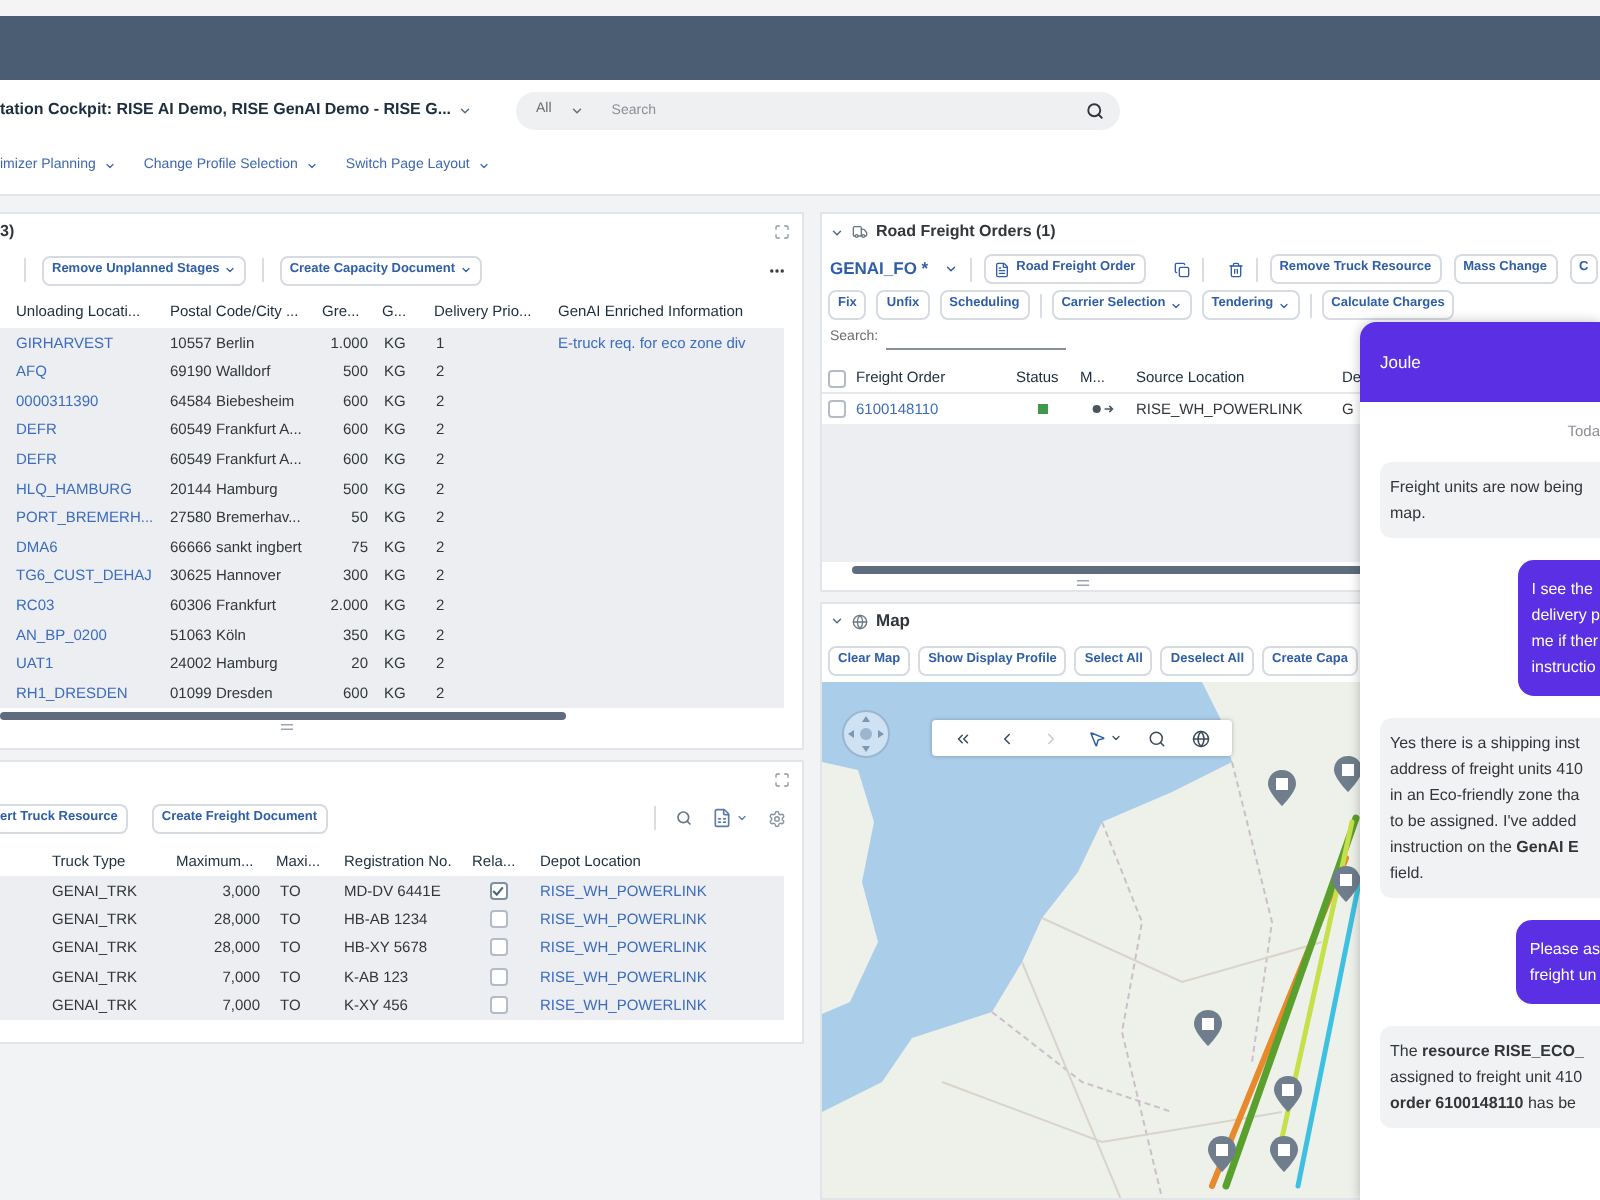 Image resolution: width=1600 pixels, height=1200 pixels. What do you see at coordinates (893, 621) in the screenshot?
I see `panel-title: Map` at bounding box center [893, 621].